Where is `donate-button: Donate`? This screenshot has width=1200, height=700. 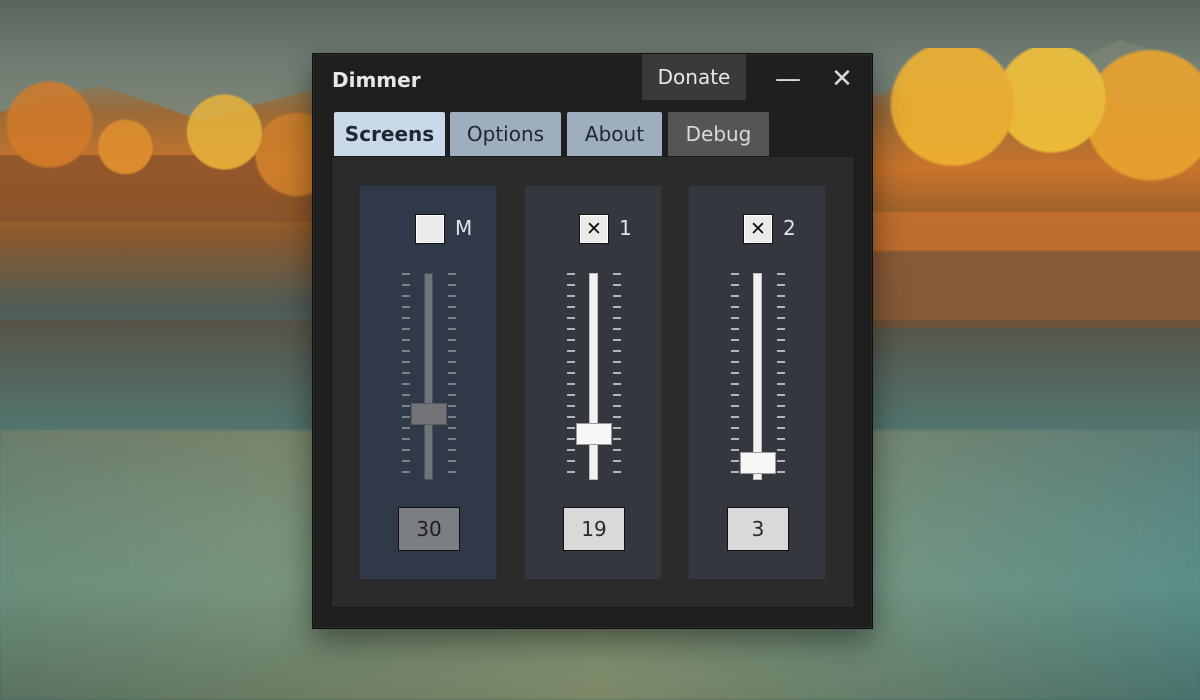
donate-button: Donate is located at coordinates (694, 77).